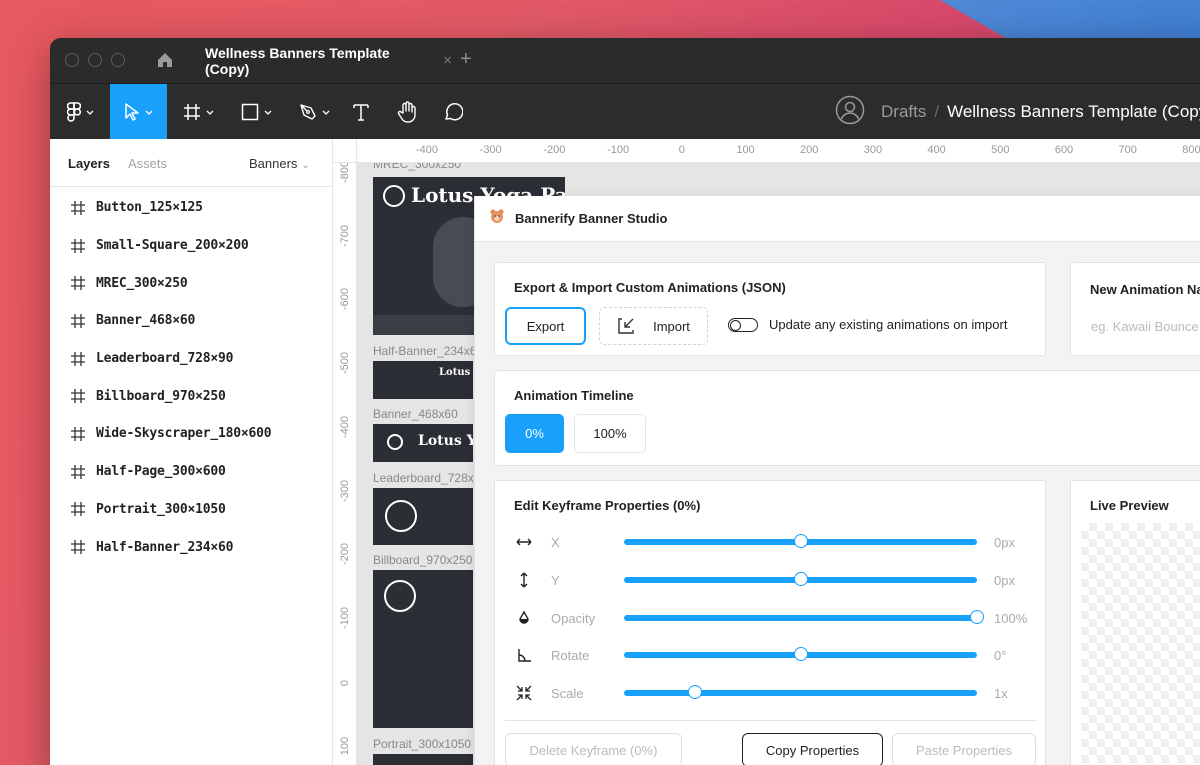 Image resolution: width=1200 pixels, height=765 pixels. I want to click on layer-item: Button_125×125, so click(191, 208).